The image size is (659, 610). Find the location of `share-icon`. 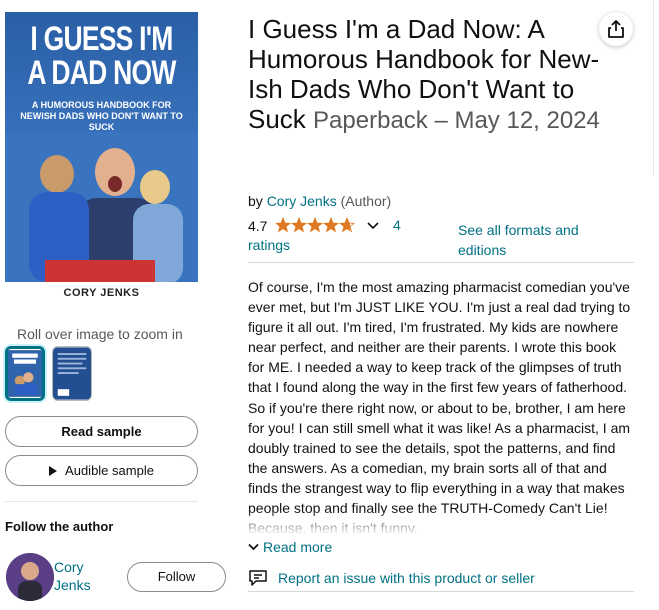

share-icon is located at coordinates (616, 29).